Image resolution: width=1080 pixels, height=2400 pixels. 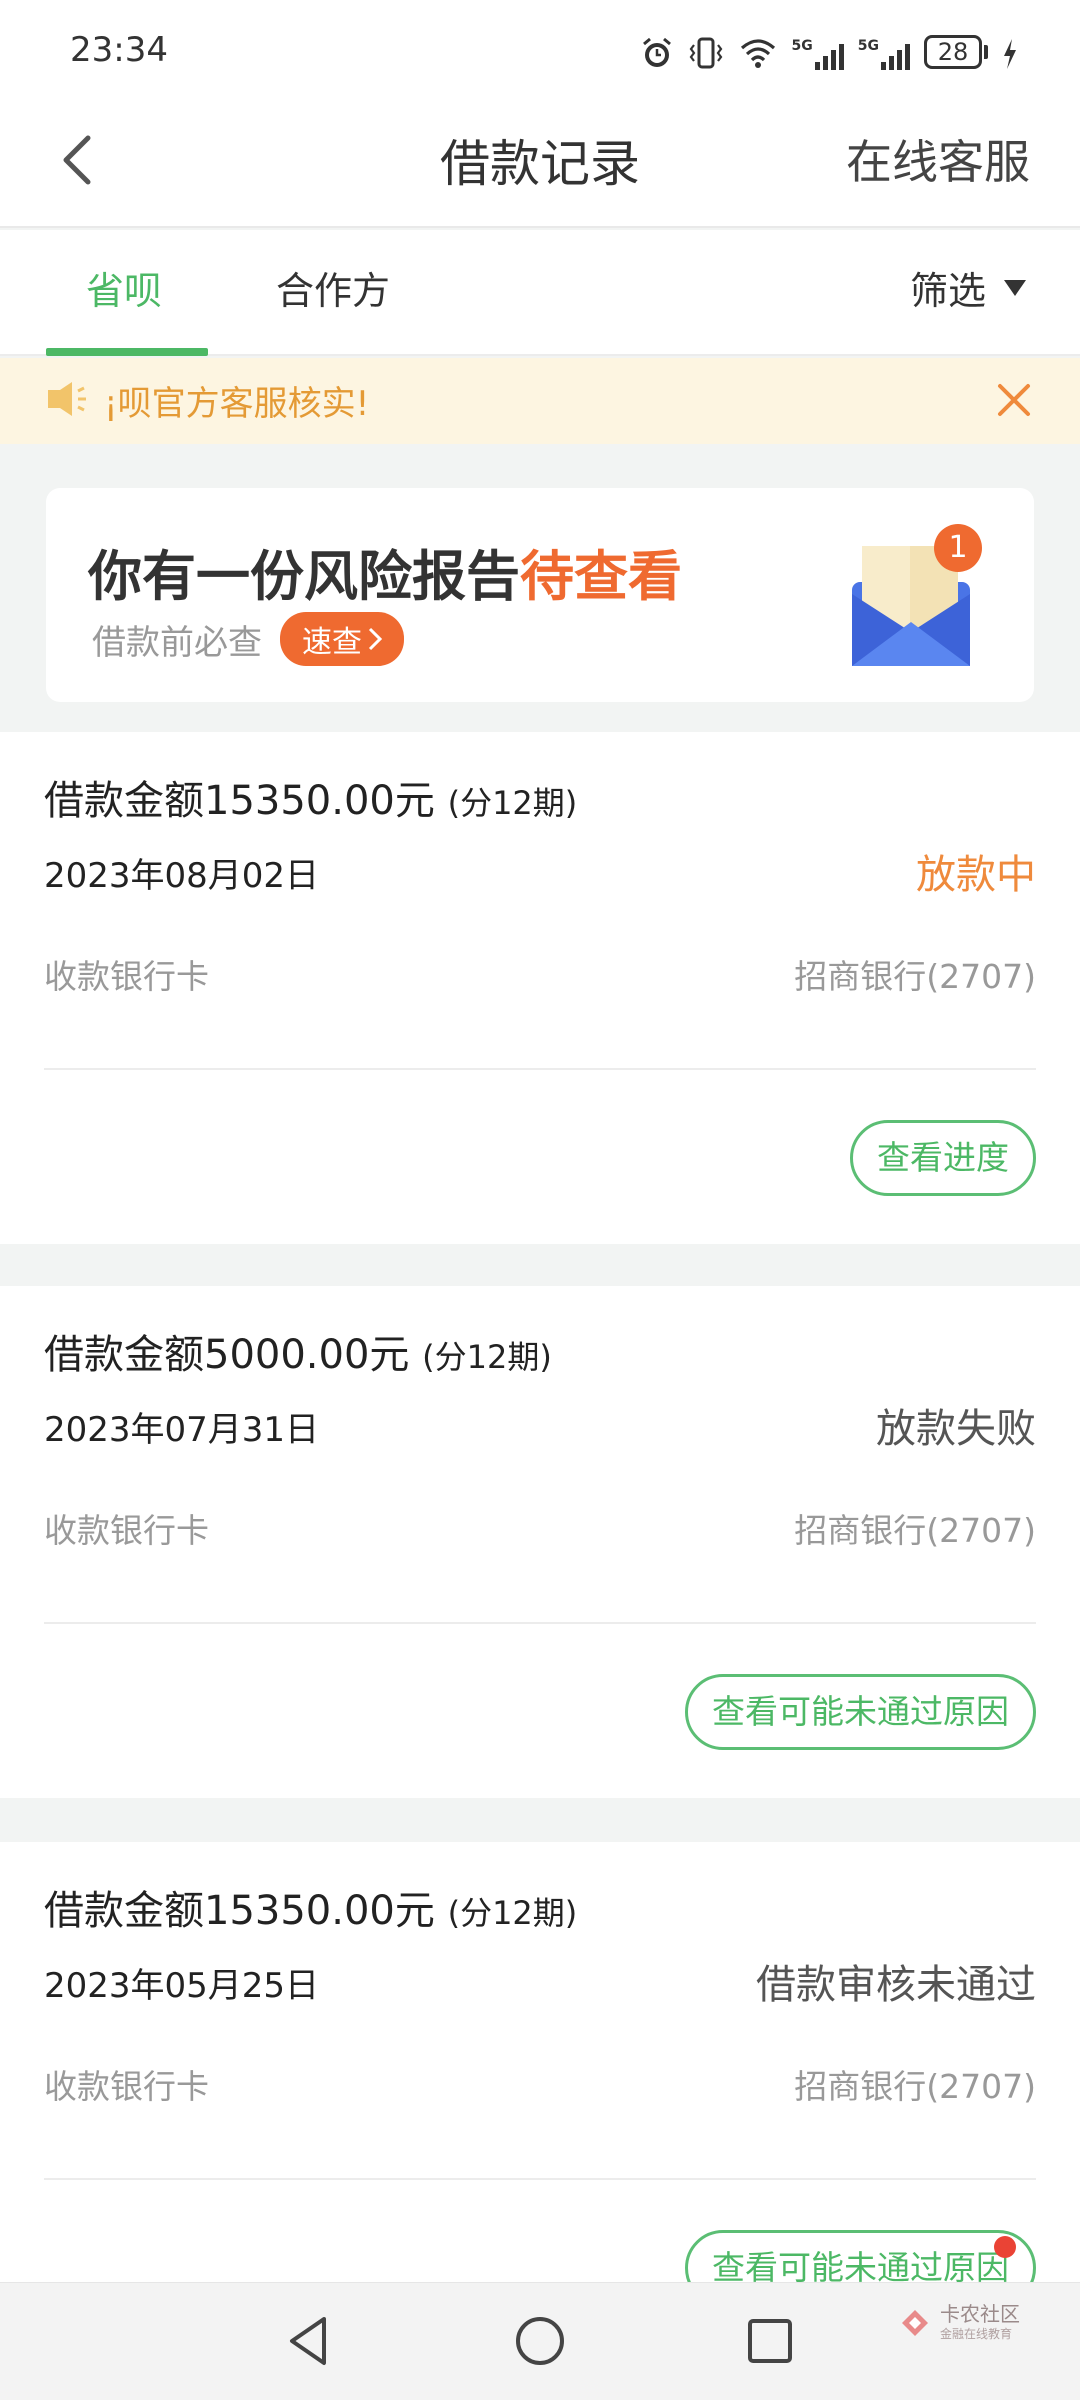 What do you see at coordinates (332, 642) in the screenshot?
I see `quick-check-label: 速查` at bounding box center [332, 642].